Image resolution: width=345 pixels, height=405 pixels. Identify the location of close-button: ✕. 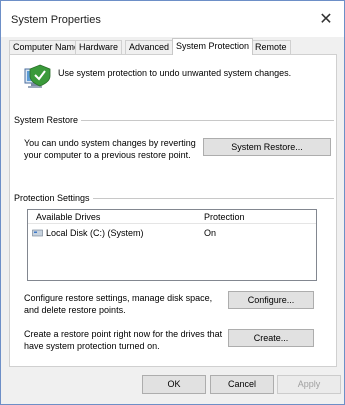
(326, 19).